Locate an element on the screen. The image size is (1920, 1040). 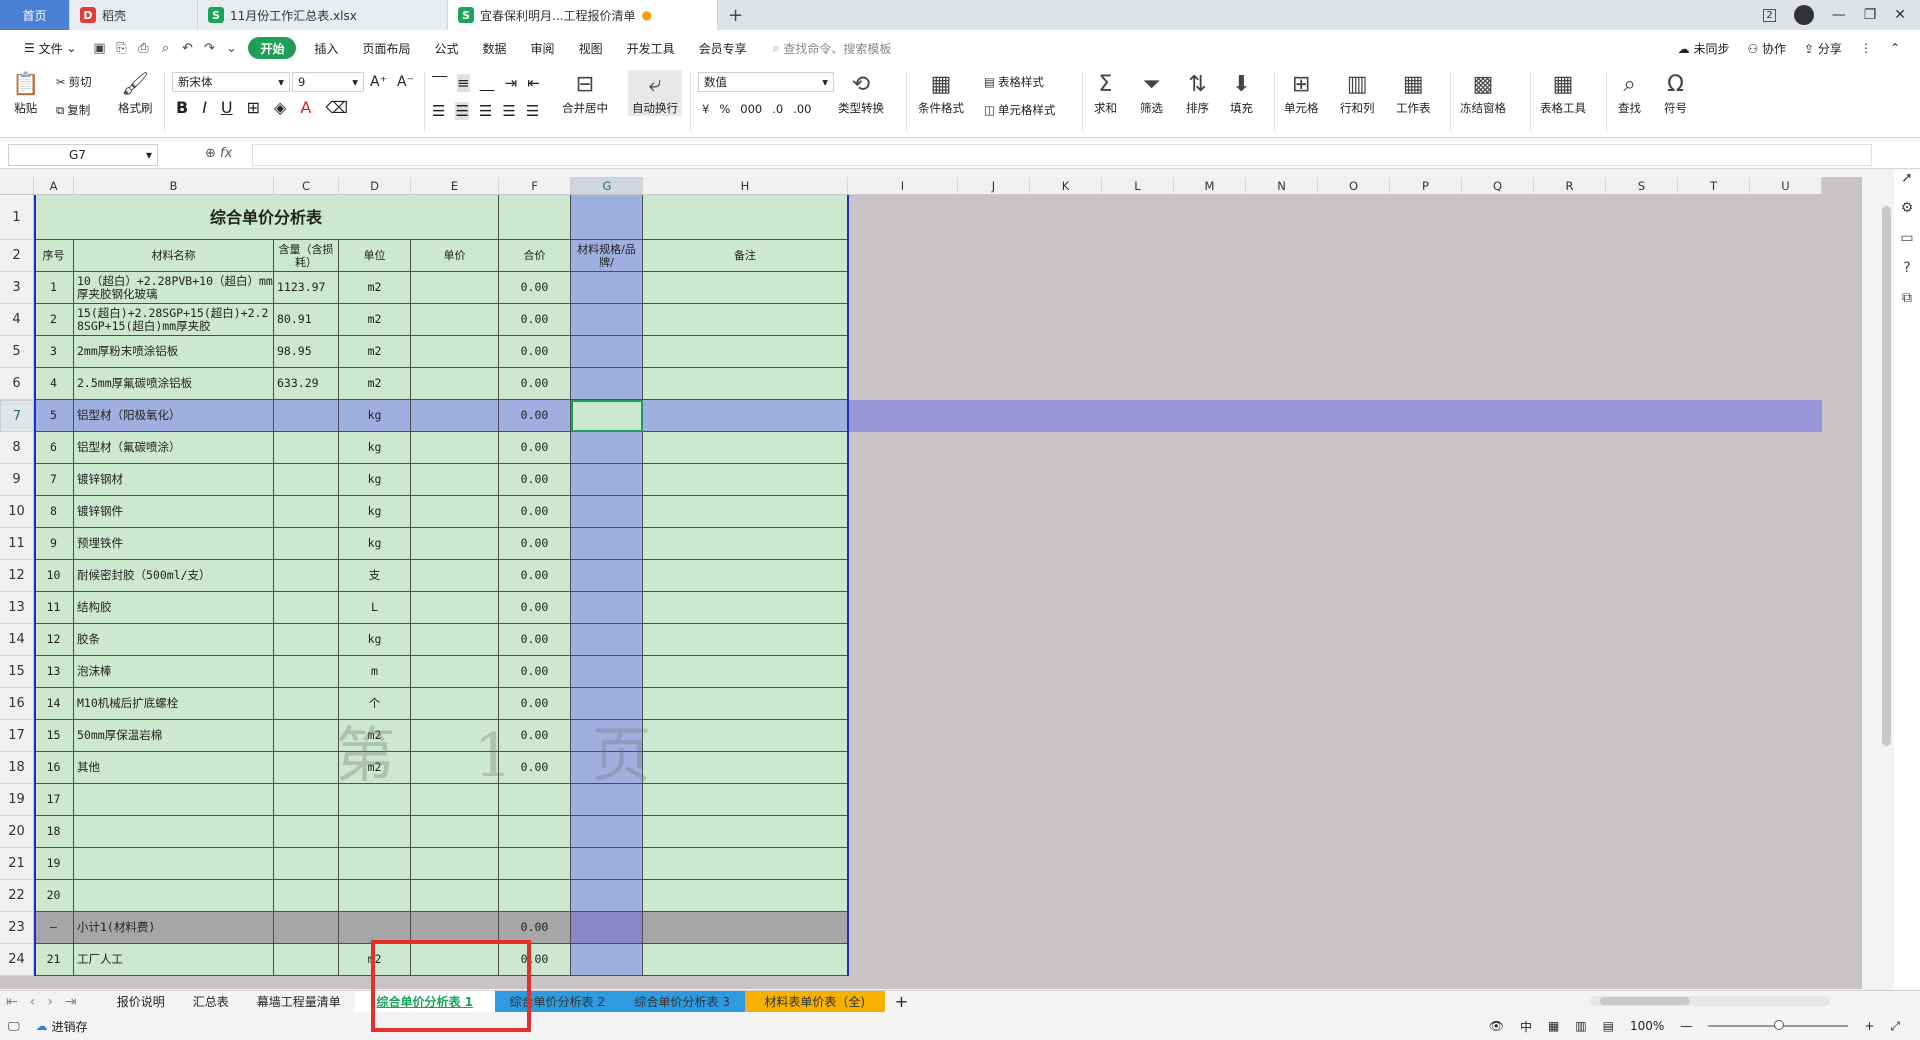
page-break-view-icon: ▤ is located at coordinates (1608, 1026).